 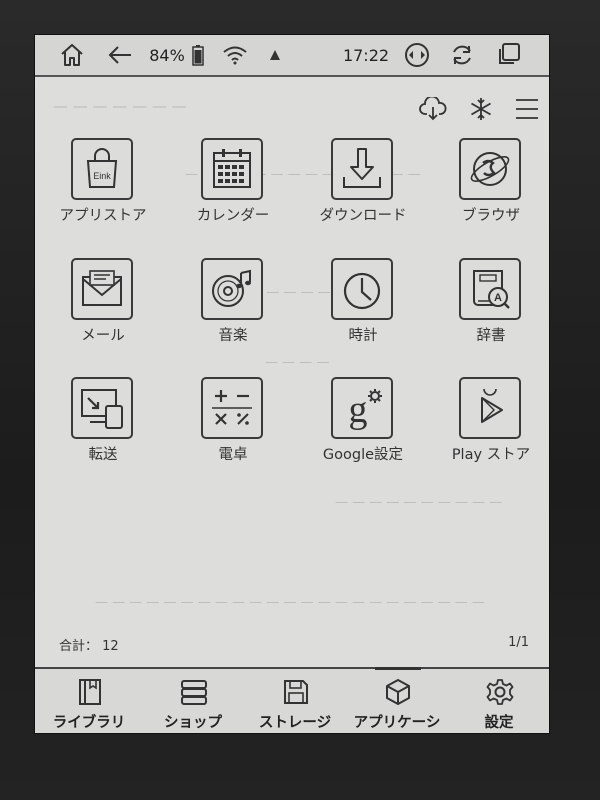 I want to click on app-tile: Eink アプリストア, so click(x=103, y=188).